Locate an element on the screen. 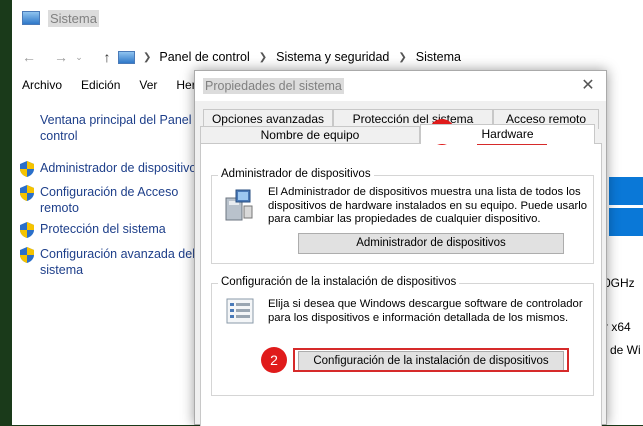 This screenshot has width=643, height=426. settings-list-icon is located at coordinates (240, 311).